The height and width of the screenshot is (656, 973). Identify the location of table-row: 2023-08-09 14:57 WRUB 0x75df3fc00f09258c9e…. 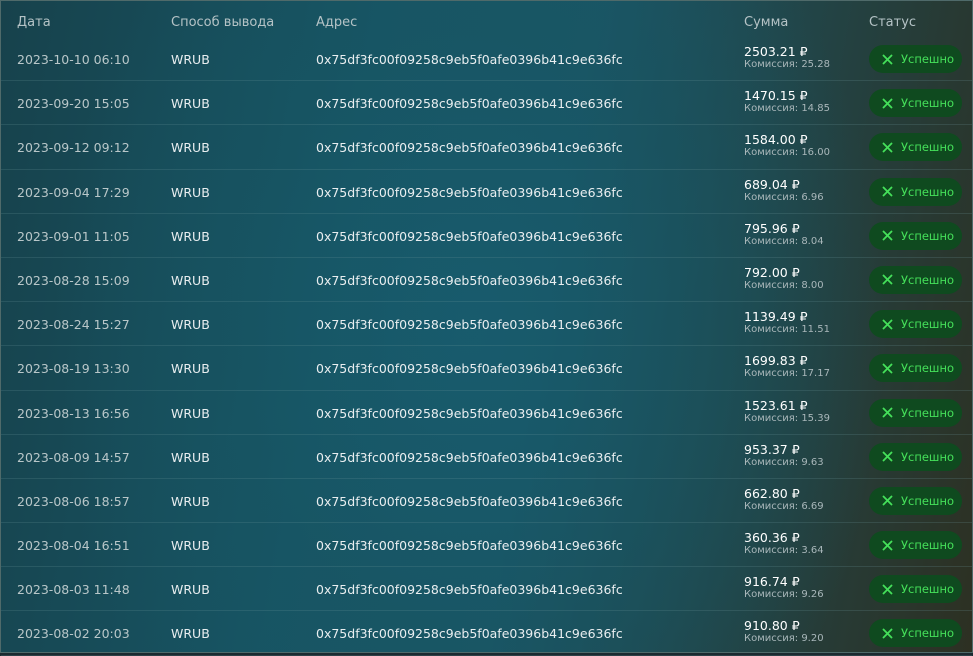
(486, 457).